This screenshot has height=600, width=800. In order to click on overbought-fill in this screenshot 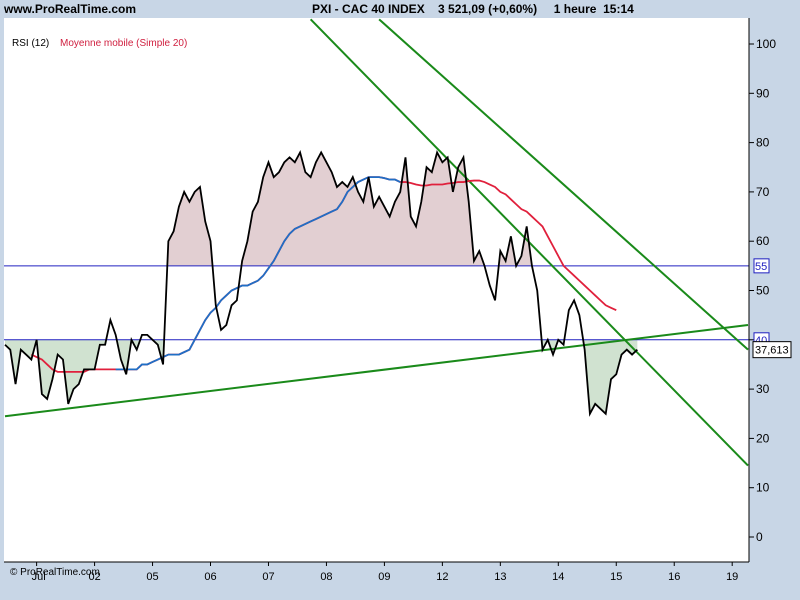, I will do `click(363, 209)`.